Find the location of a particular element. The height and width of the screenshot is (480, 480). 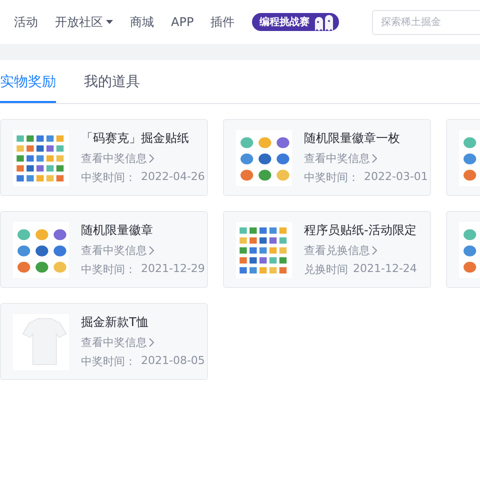

tab: 实物奖励 is located at coordinates (28, 81).